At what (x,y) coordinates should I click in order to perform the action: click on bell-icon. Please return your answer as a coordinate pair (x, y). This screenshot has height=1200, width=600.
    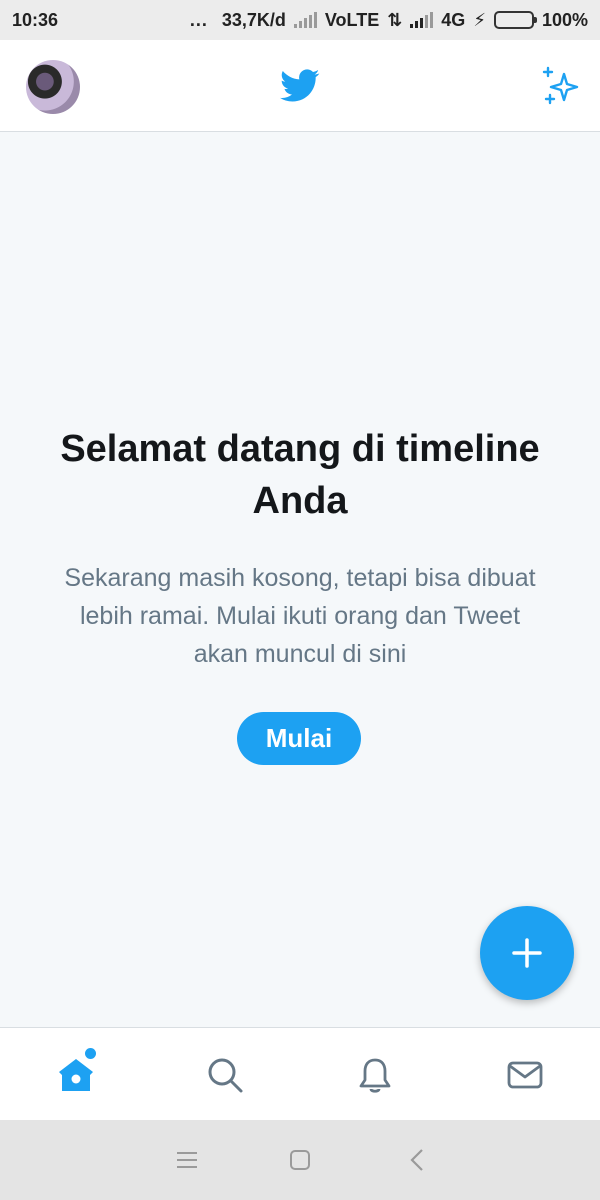
    Looking at the image, I should click on (375, 1075).